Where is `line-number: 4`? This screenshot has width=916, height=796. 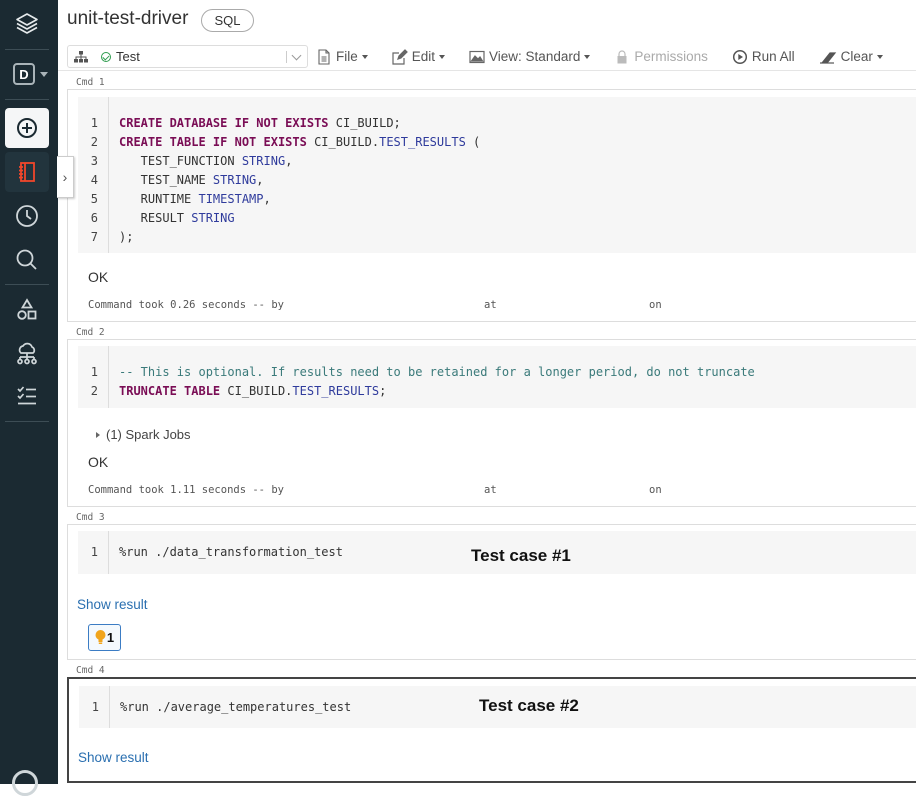 line-number: 4 is located at coordinates (94, 180).